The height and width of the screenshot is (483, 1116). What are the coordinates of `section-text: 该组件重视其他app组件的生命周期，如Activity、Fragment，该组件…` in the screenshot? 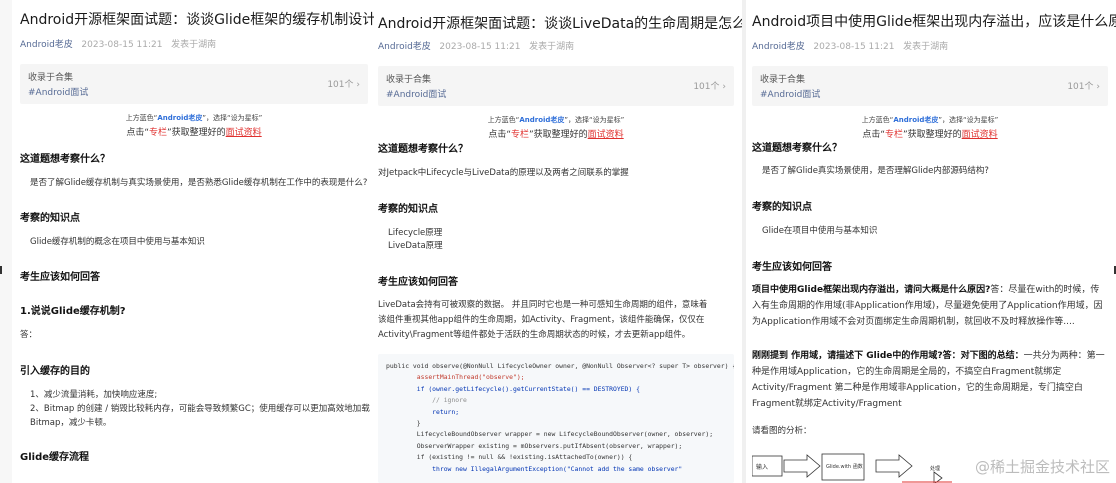 It's located at (541, 320).